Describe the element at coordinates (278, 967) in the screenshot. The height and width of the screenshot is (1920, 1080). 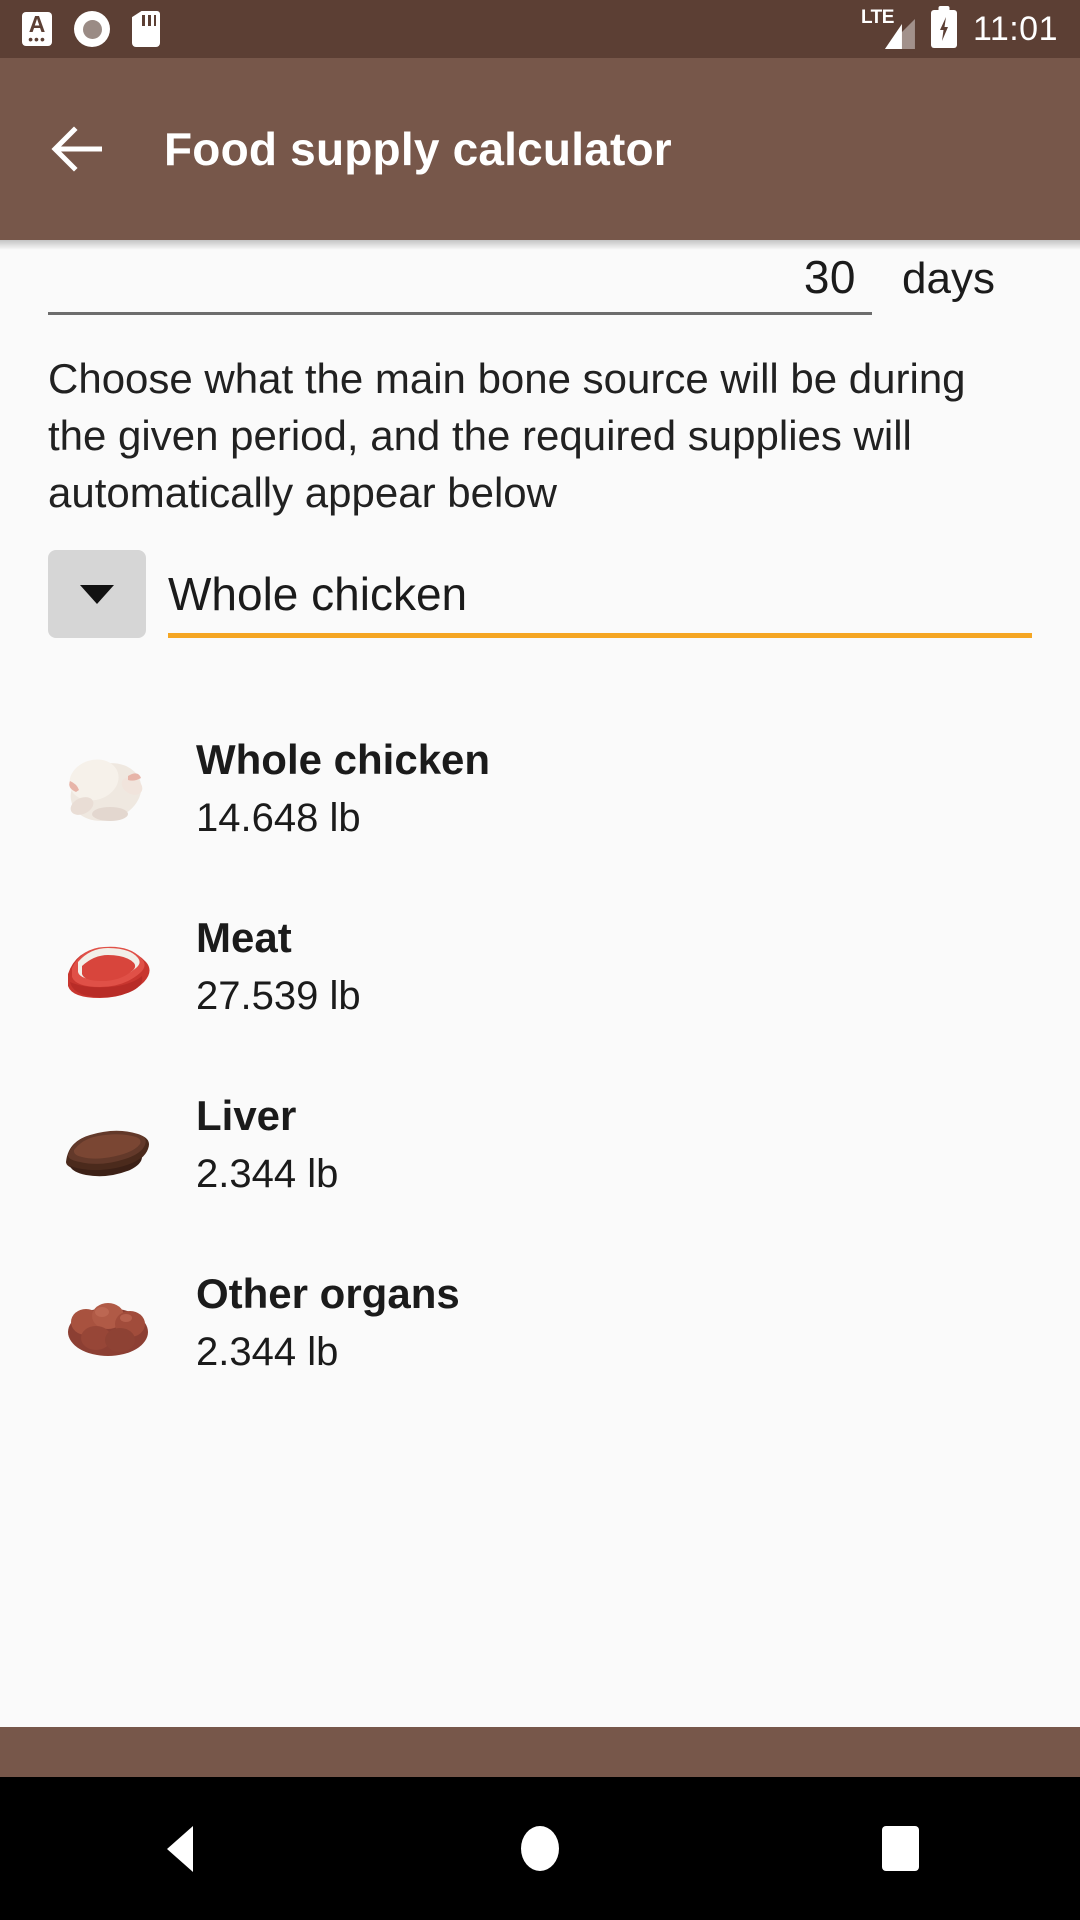
I see `list-item-text: Meat 27.539 lb` at that location.